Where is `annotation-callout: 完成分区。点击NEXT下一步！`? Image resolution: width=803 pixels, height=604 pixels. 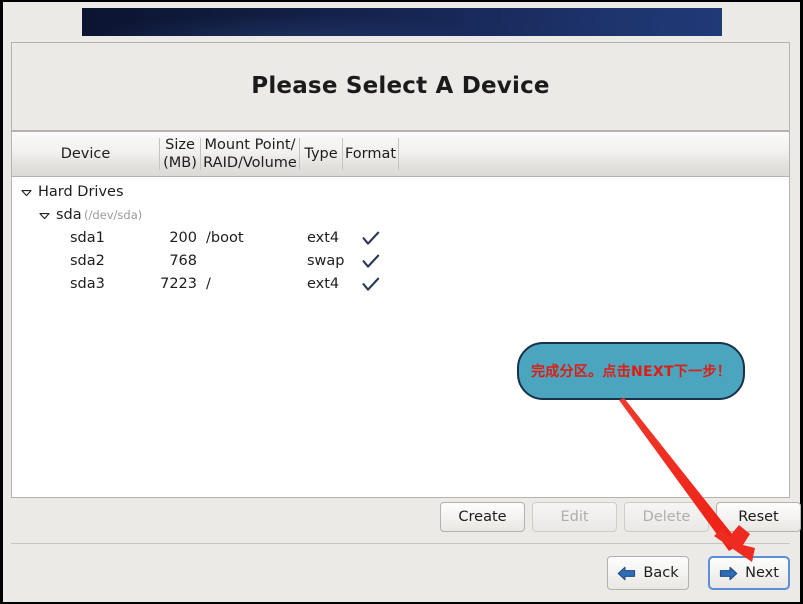
annotation-callout: 完成分区。点击NEXT下一步！ is located at coordinates (631, 371).